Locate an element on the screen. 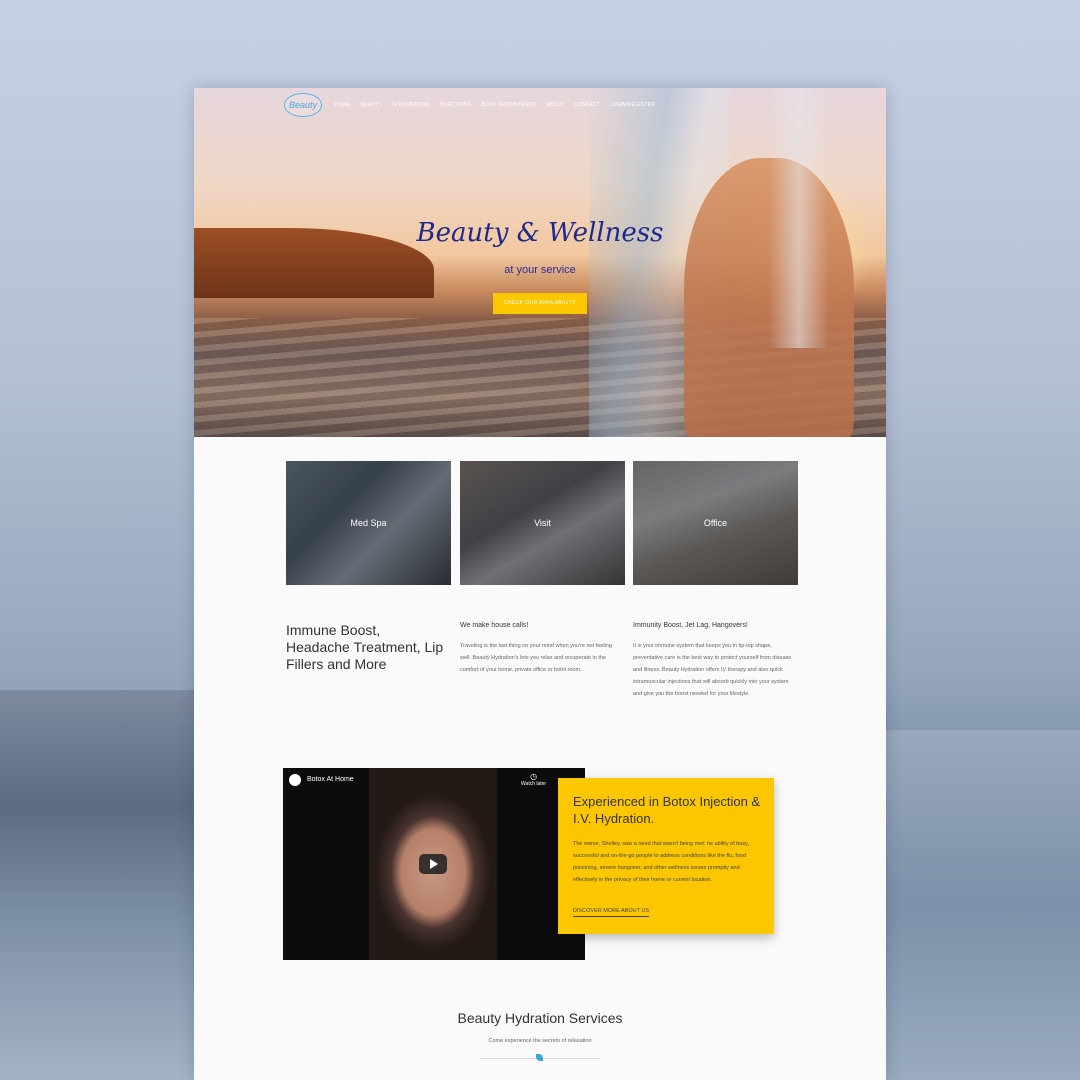 This screenshot has height=1080, width=1080. col2-heading: Immunity Boost, Jet Lag, Hangovers! is located at coordinates (690, 625).